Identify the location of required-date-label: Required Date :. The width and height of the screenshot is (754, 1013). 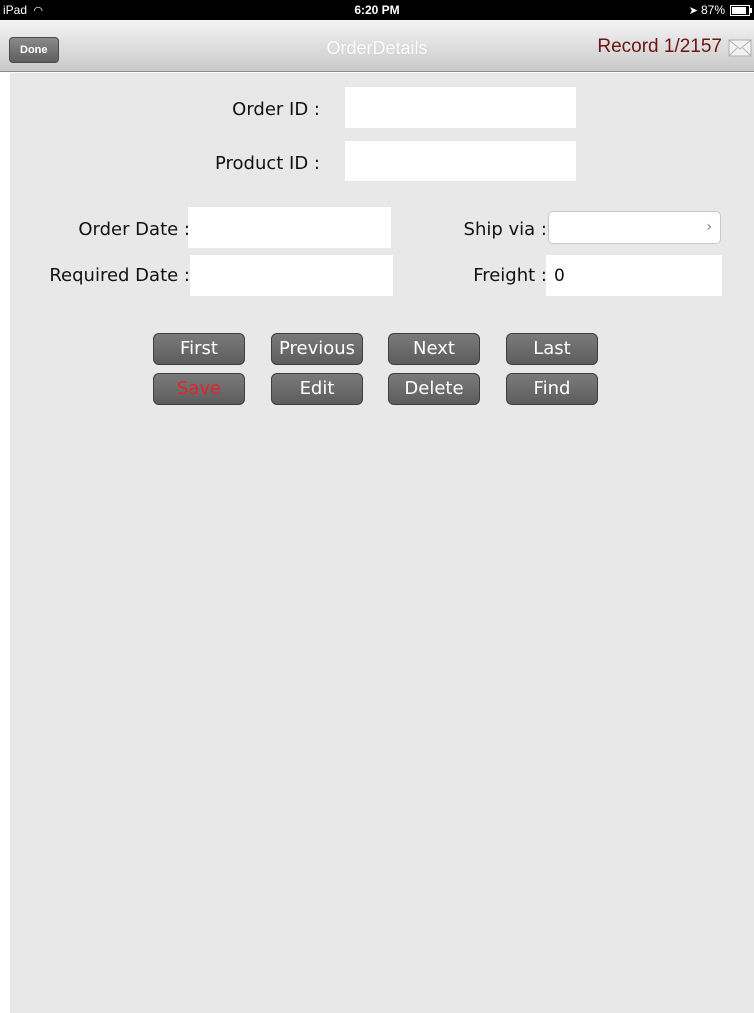
(119, 275).